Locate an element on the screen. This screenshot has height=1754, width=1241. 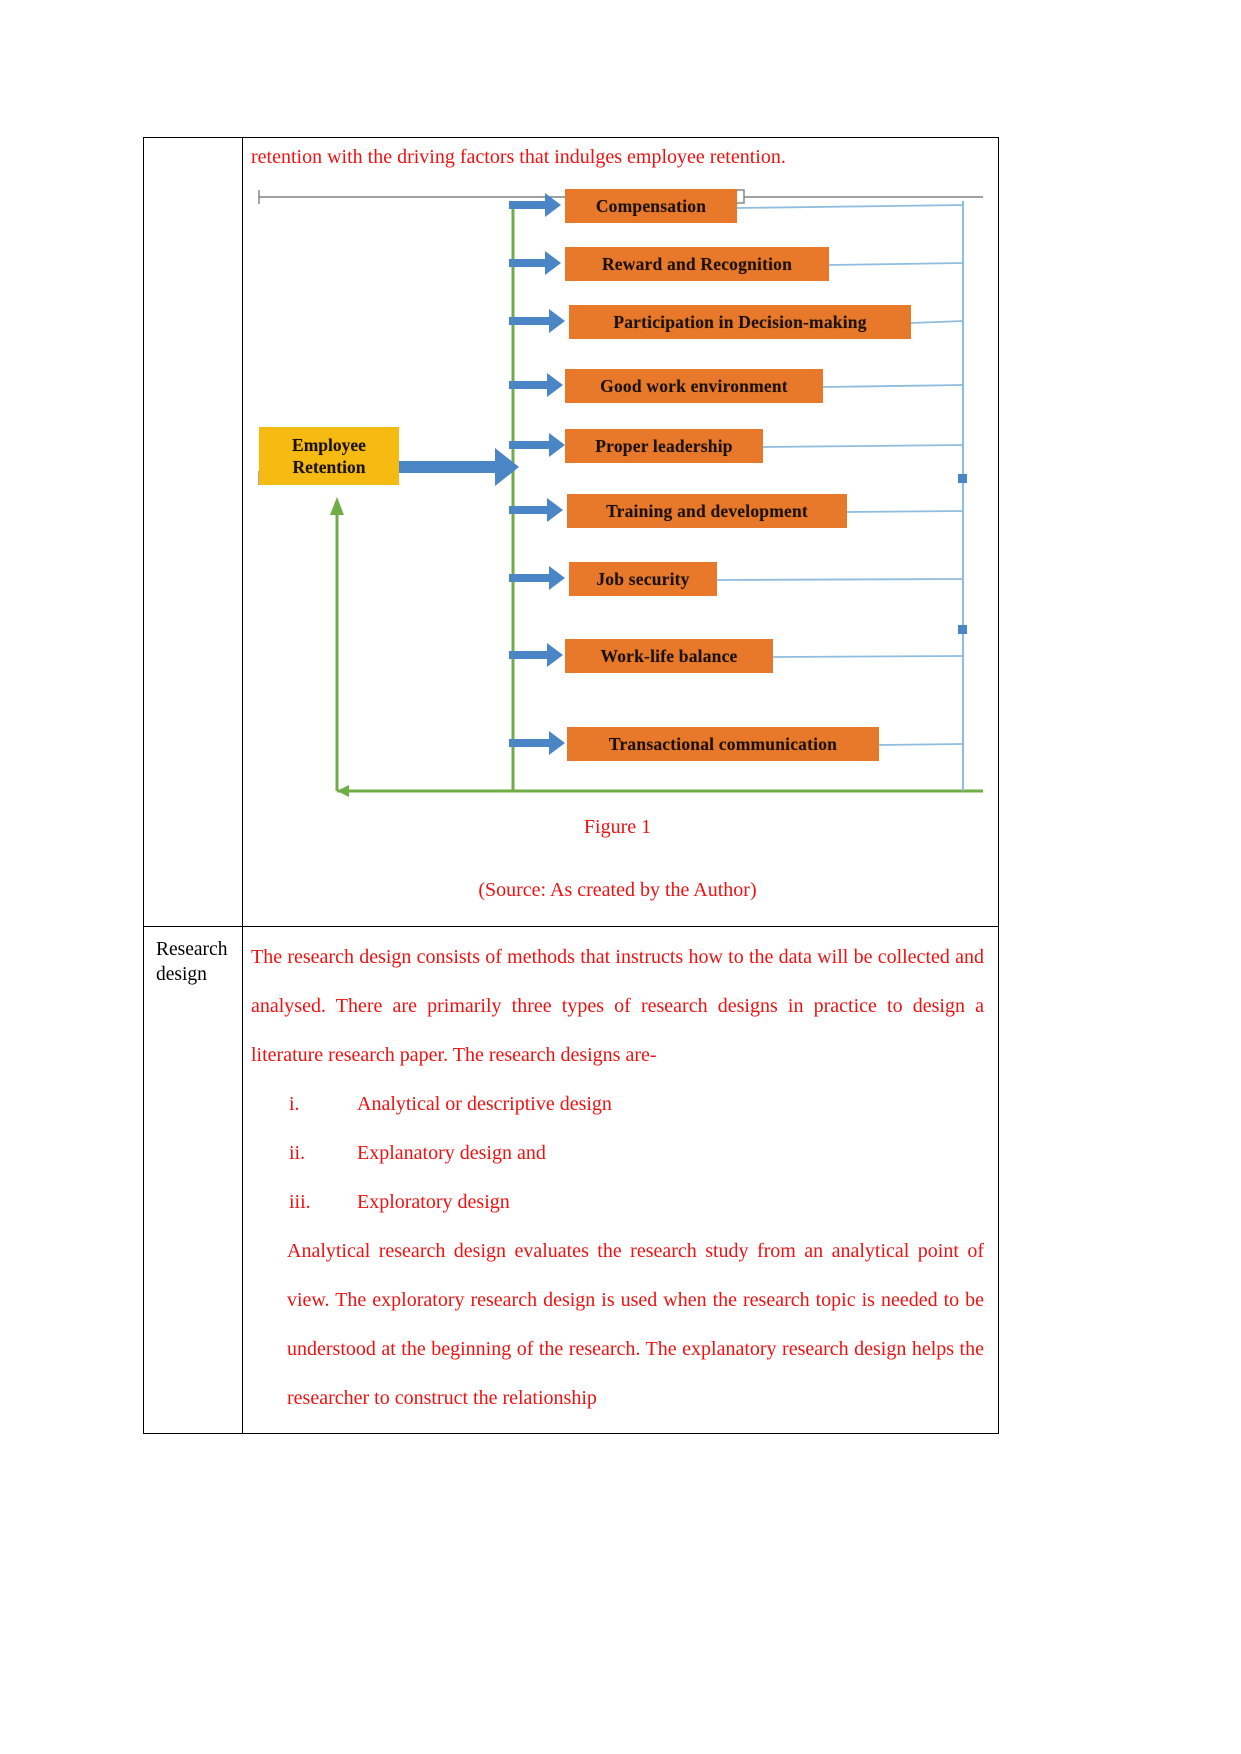
list-item-label: Explanatory design and is located at coordinates (451, 1153).